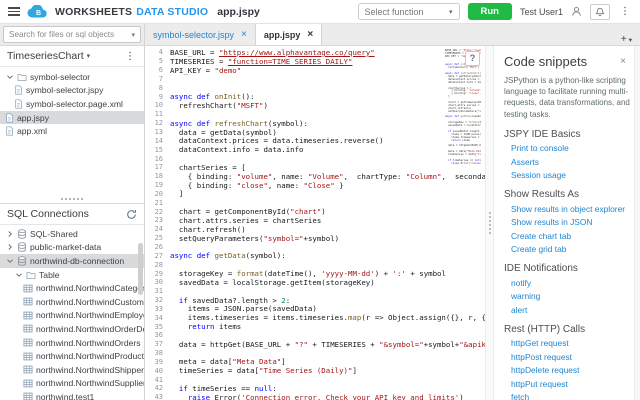 The image size is (640, 400). What do you see at coordinates (72, 395) in the screenshot?
I see `tree-item: northwind.test1` at bounding box center [72, 395].